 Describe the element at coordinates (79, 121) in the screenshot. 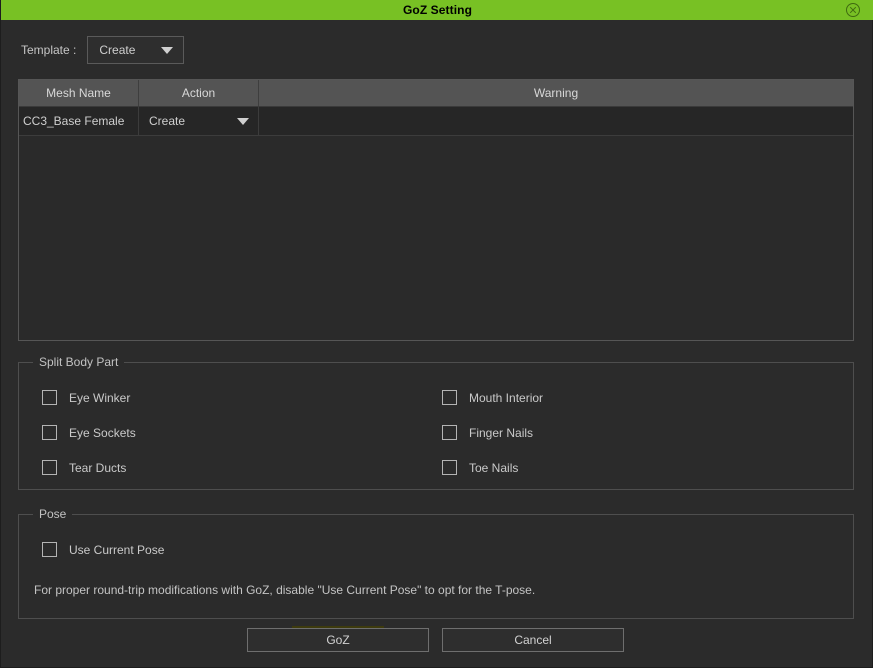

I see `cell-mesh-name: CC3_Base Female` at that location.